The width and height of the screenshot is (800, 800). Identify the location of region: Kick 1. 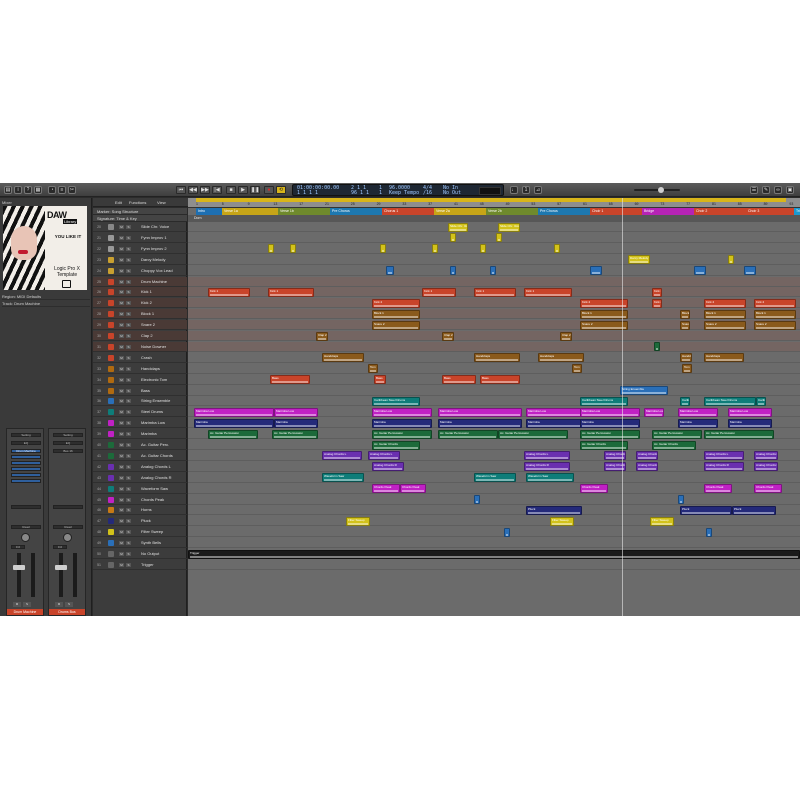
(657, 292).